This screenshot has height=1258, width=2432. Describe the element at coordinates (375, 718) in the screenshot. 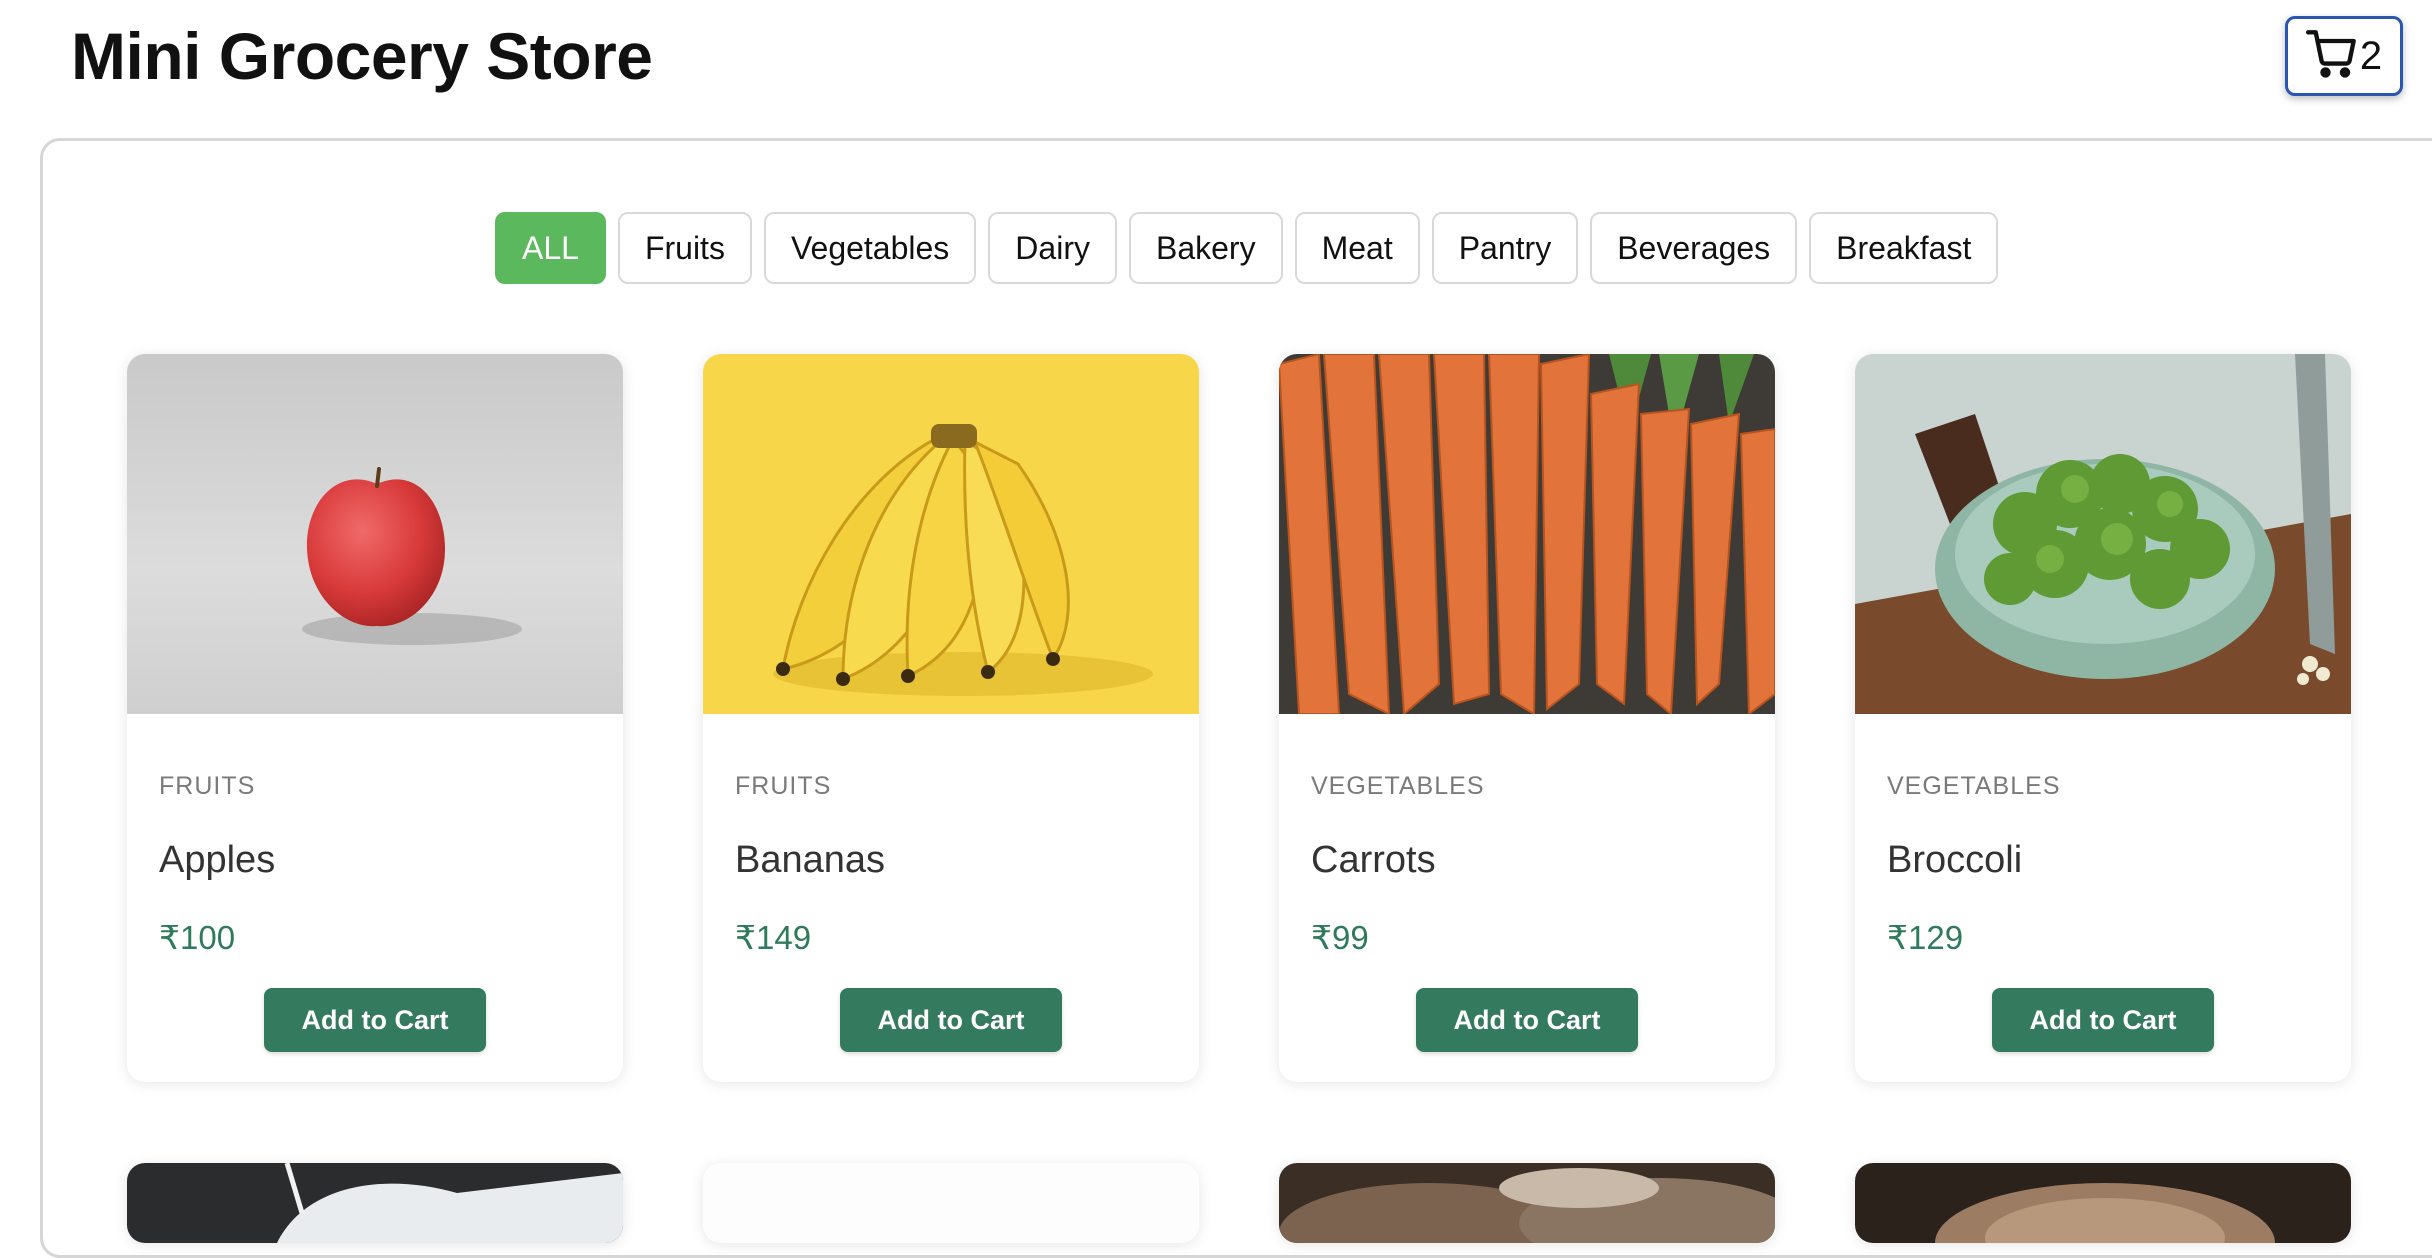

I see `product-card: FRUITS Apples ₹100 Add to Cart` at that location.